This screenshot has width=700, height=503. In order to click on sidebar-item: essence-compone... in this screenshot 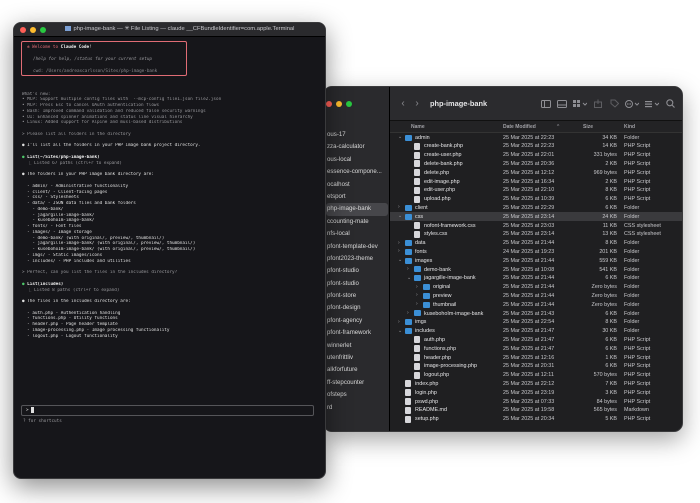, I will do `click(357, 172)`.